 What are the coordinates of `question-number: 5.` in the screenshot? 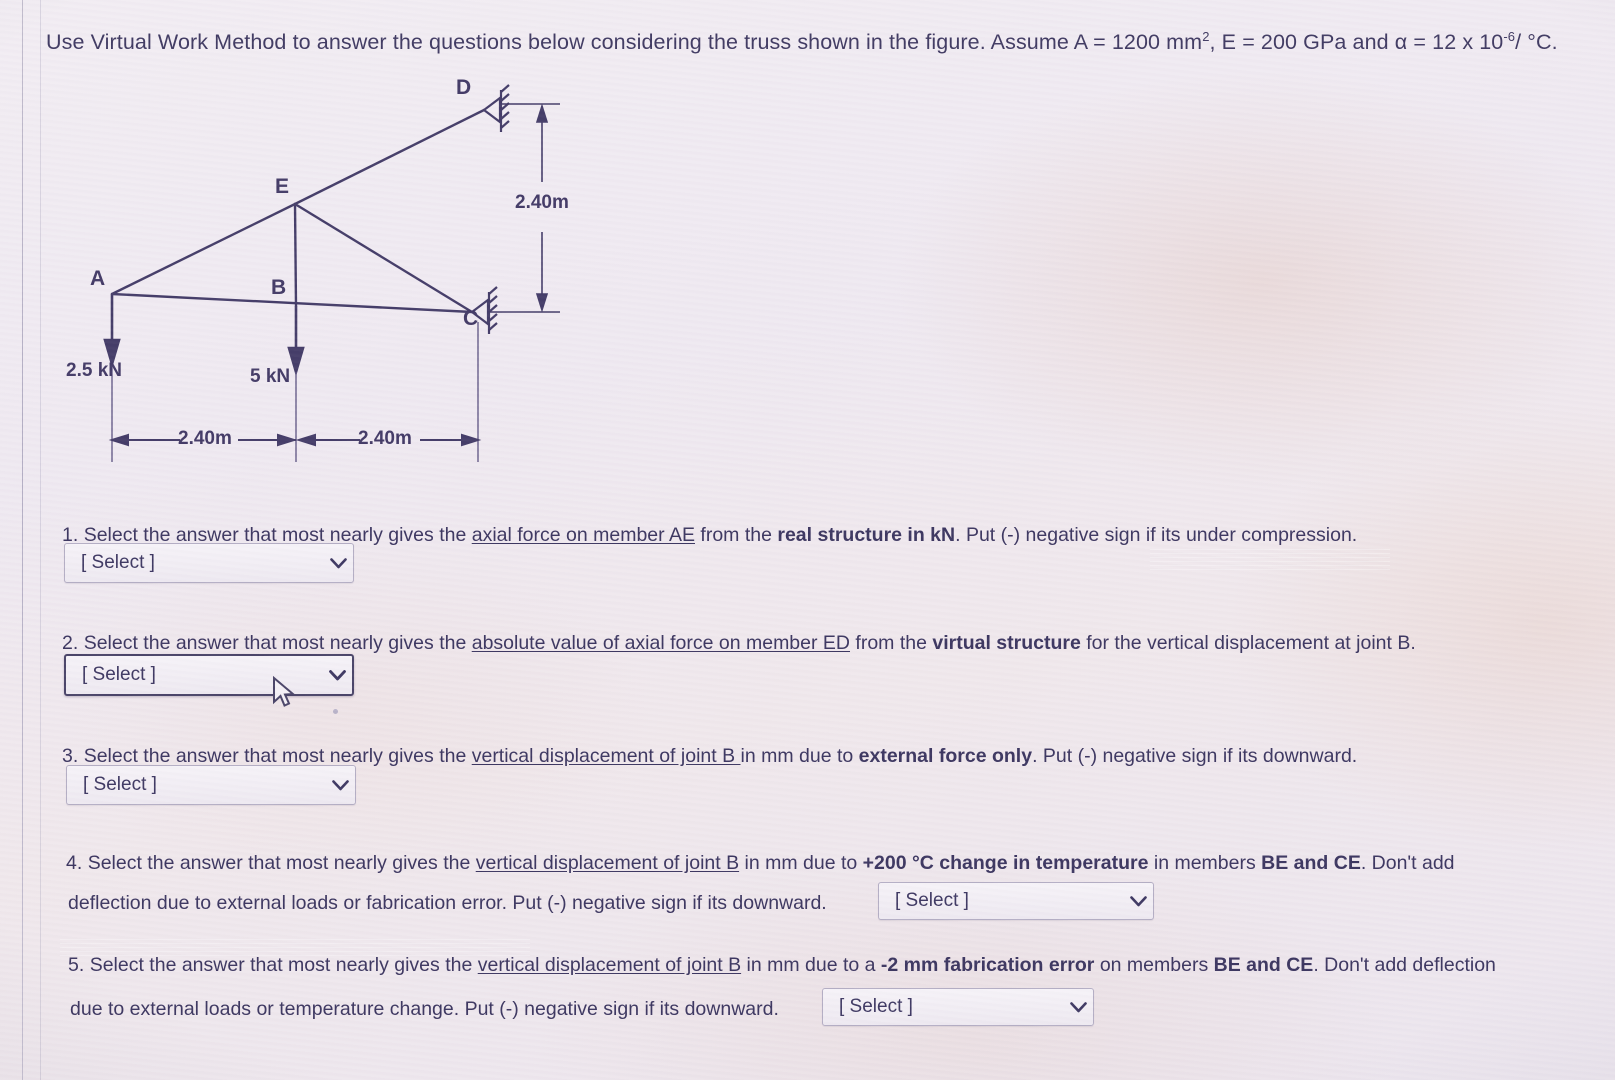 It's located at (79, 965).